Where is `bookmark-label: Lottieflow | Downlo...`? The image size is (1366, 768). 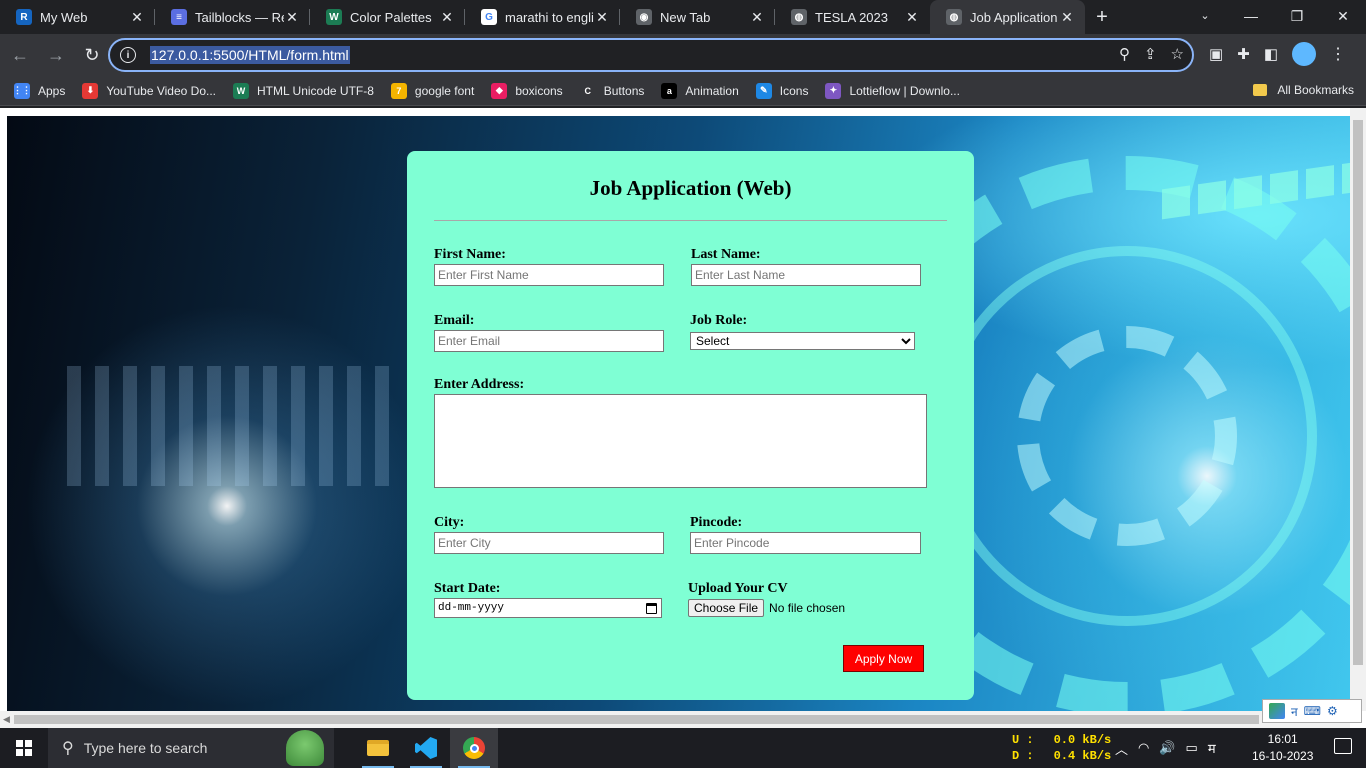 bookmark-label: Lottieflow | Downlo... is located at coordinates (904, 90).